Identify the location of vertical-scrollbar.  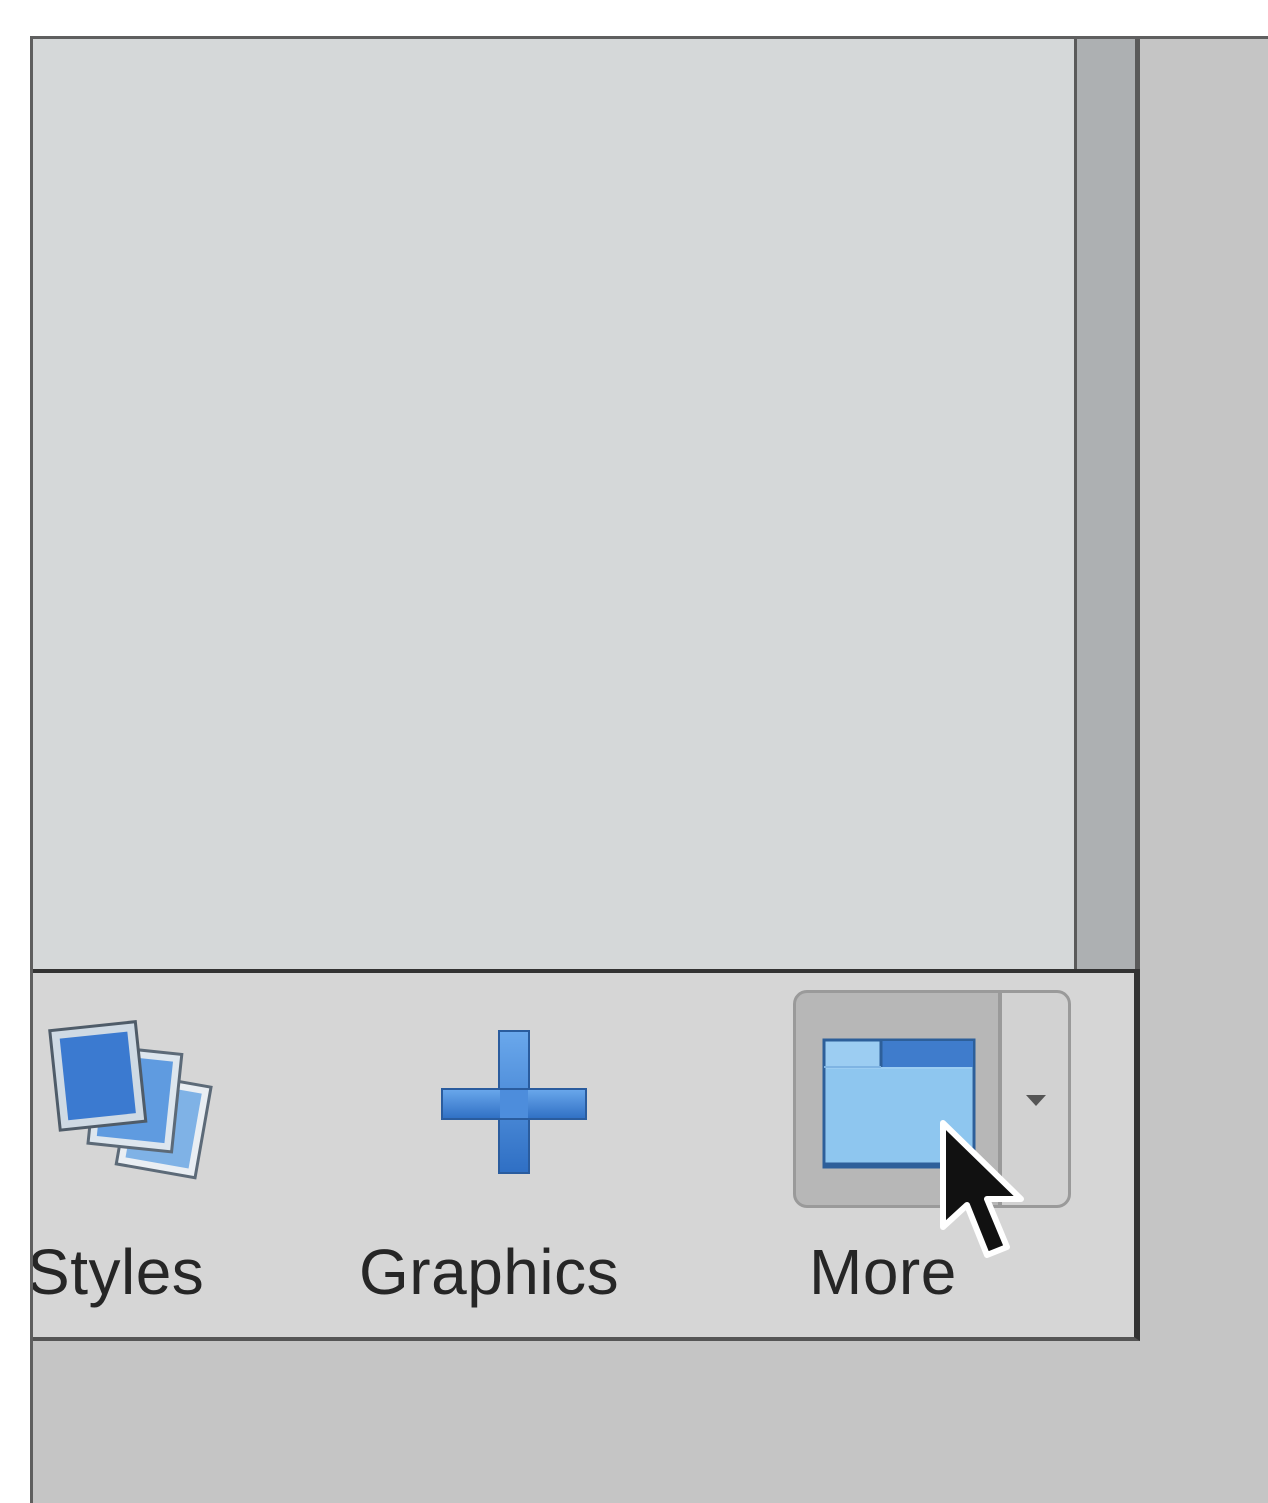
(1106, 505).